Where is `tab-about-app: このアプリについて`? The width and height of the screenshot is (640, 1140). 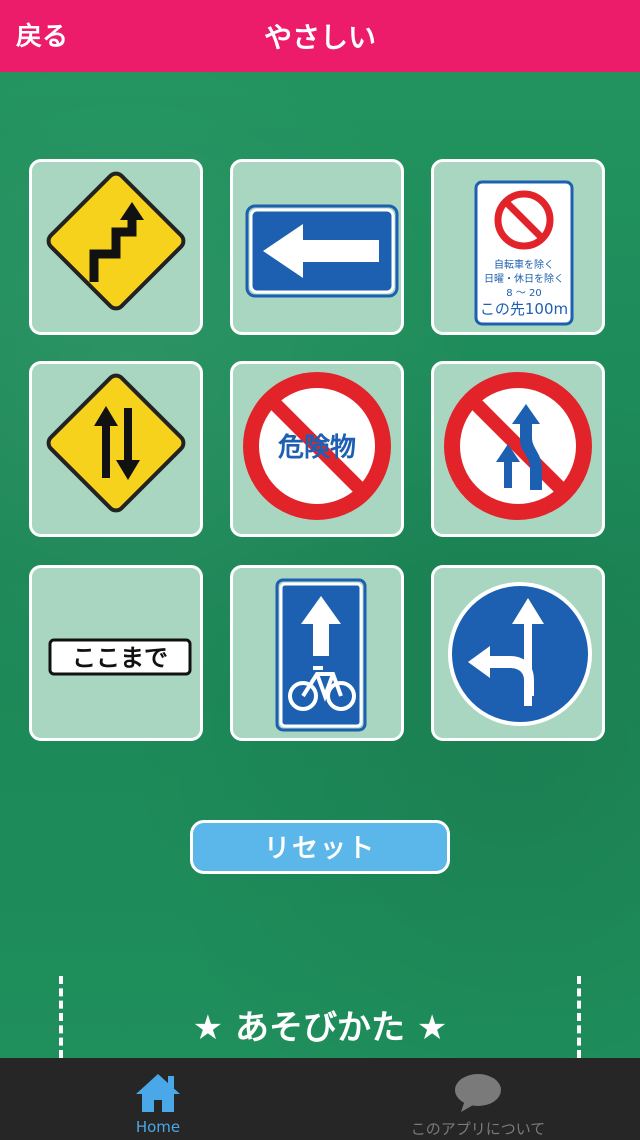
tab-about-app: このアプリについて is located at coordinates (478, 1099).